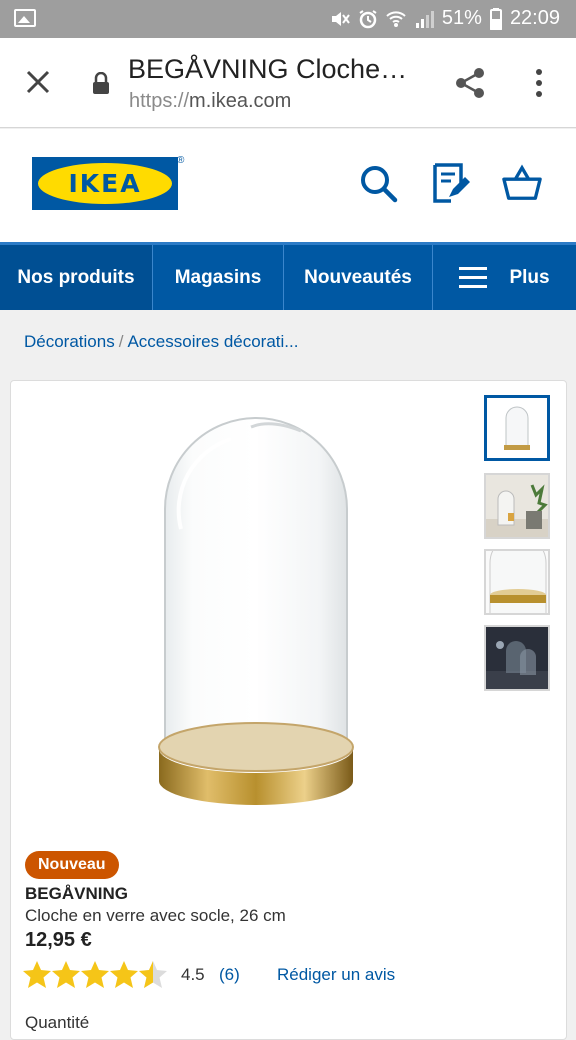 The image size is (576, 1040). Describe the element at coordinates (101, 83) in the screenshot. I see `lock-icon` at that location.